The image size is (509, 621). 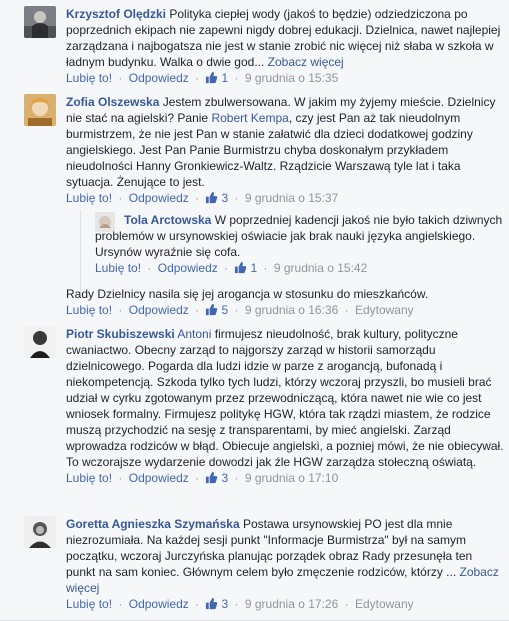 I want to click on see-more-link: Zobacz więcej, so click(x=306, y=62).